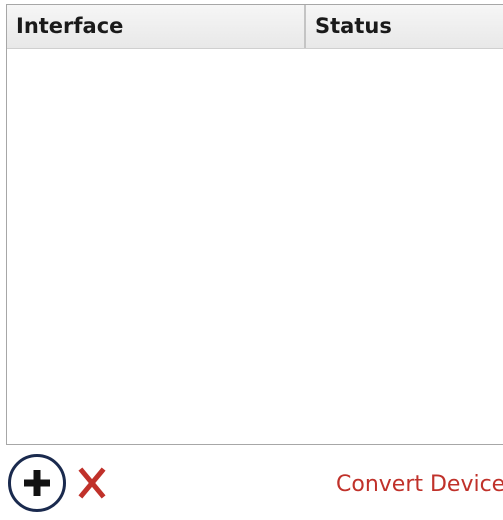 The image size is (503, 520). I want to click on close-x-icon, so click(92, 483).